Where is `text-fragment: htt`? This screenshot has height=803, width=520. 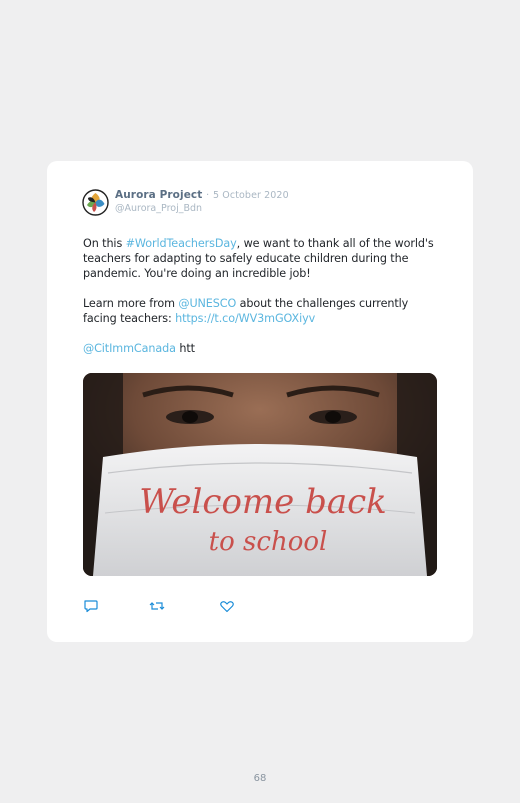
text-fragment: htt is located at coordinates (185, 348).